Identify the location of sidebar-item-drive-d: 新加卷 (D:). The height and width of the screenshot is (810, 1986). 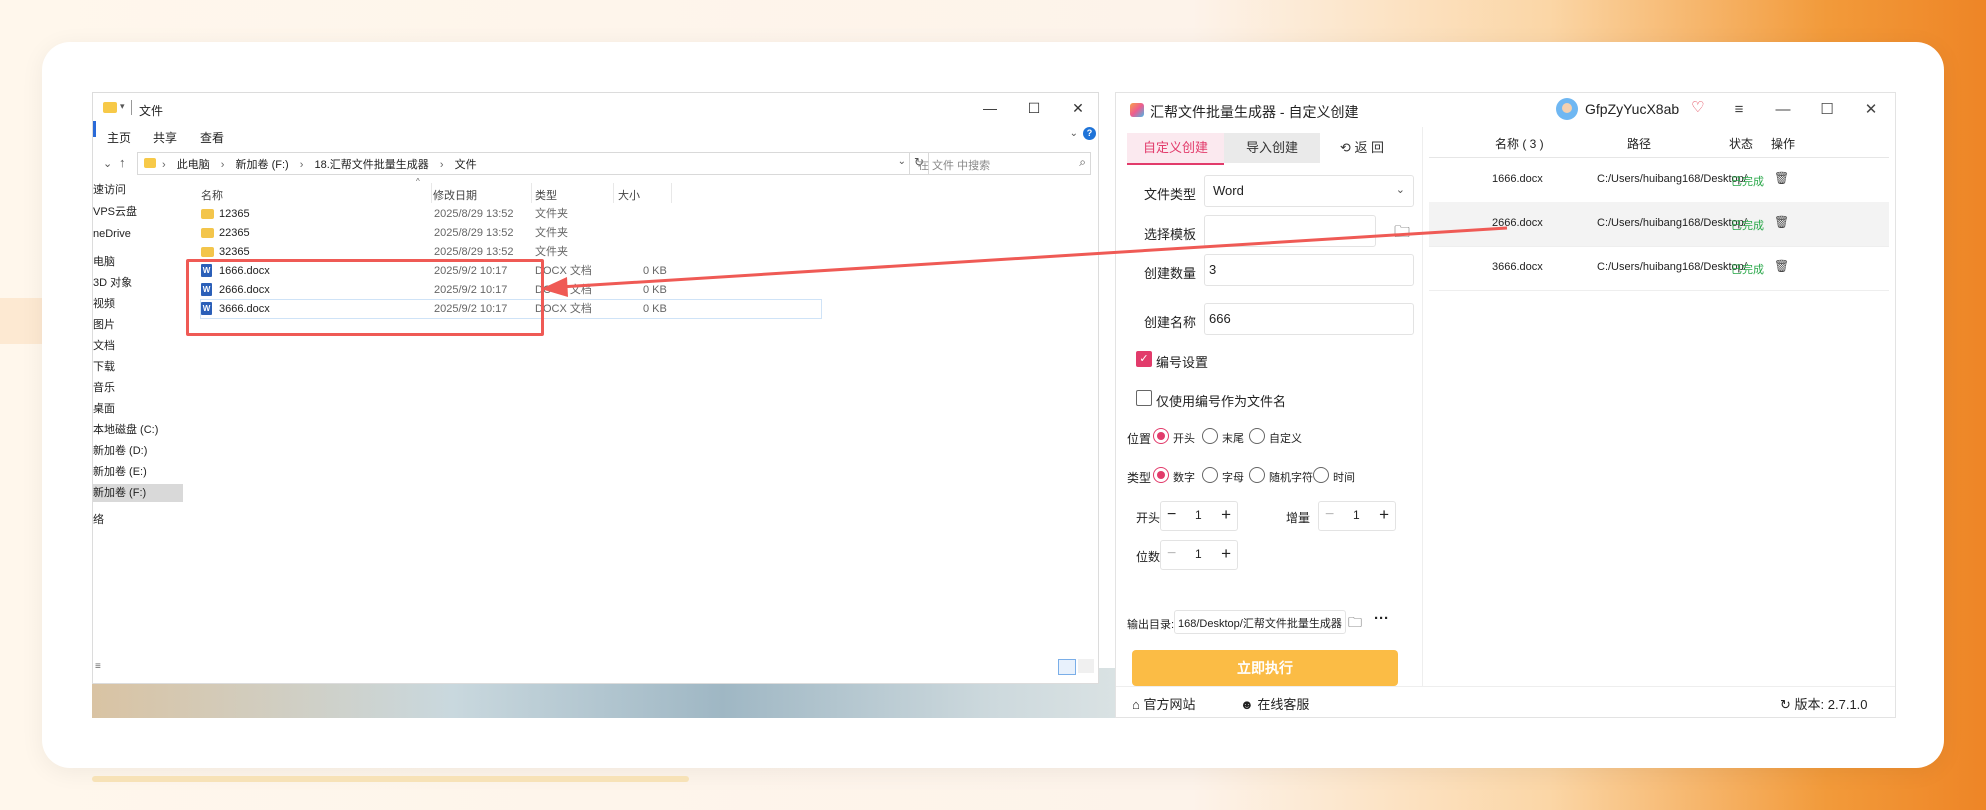
(138, 451).